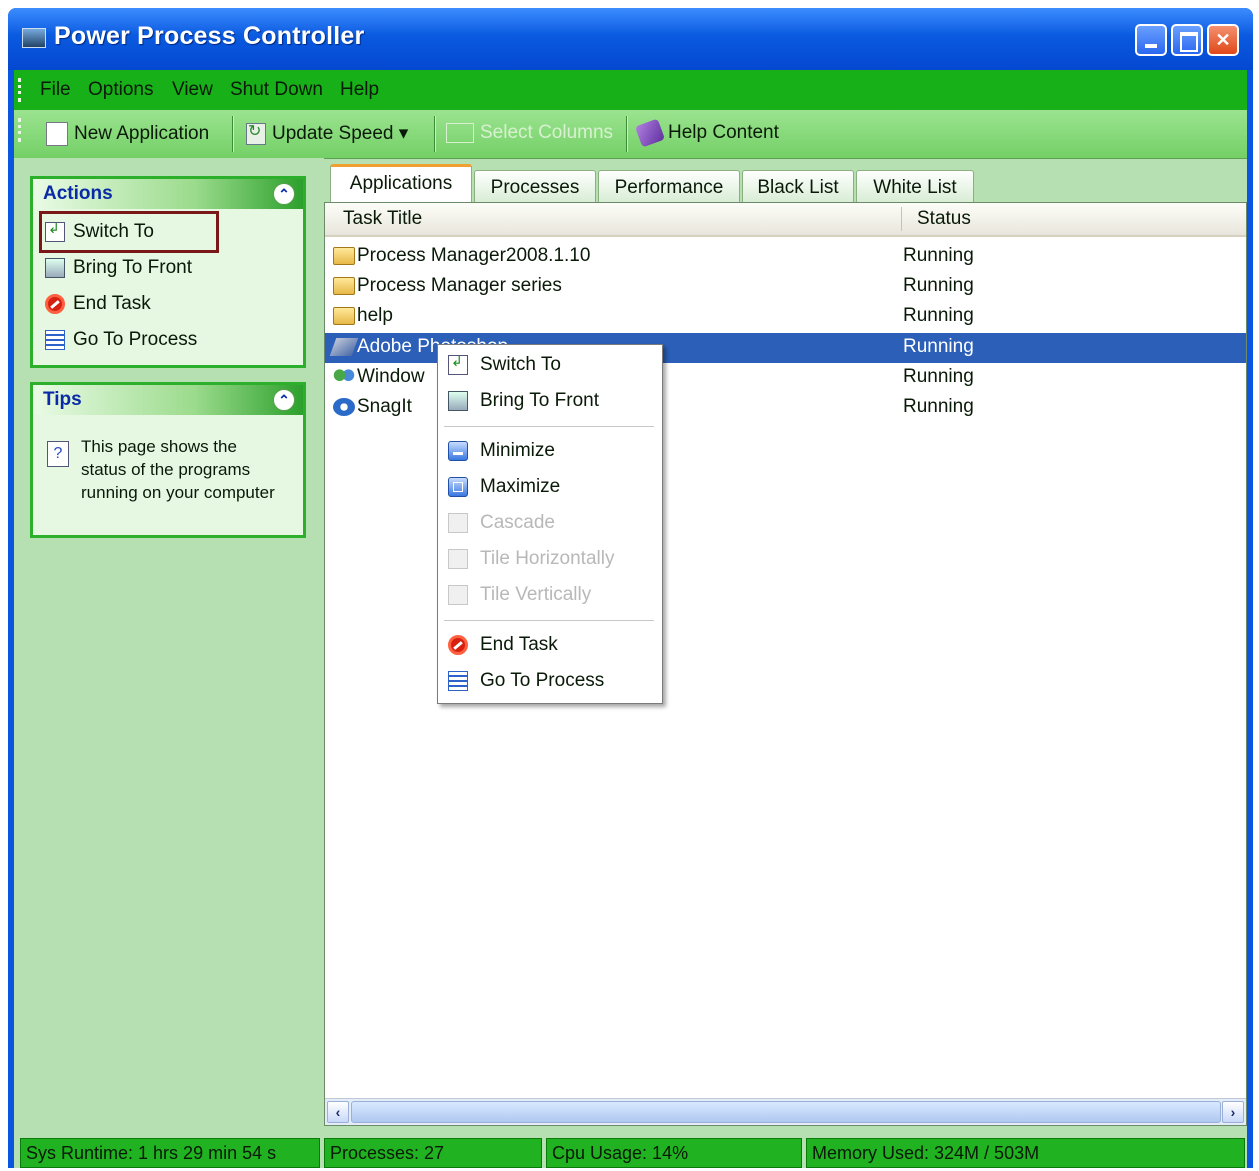  Describe the element at coordinates (458, 523) in the screenshot. I see `cascade-icon` at that location.